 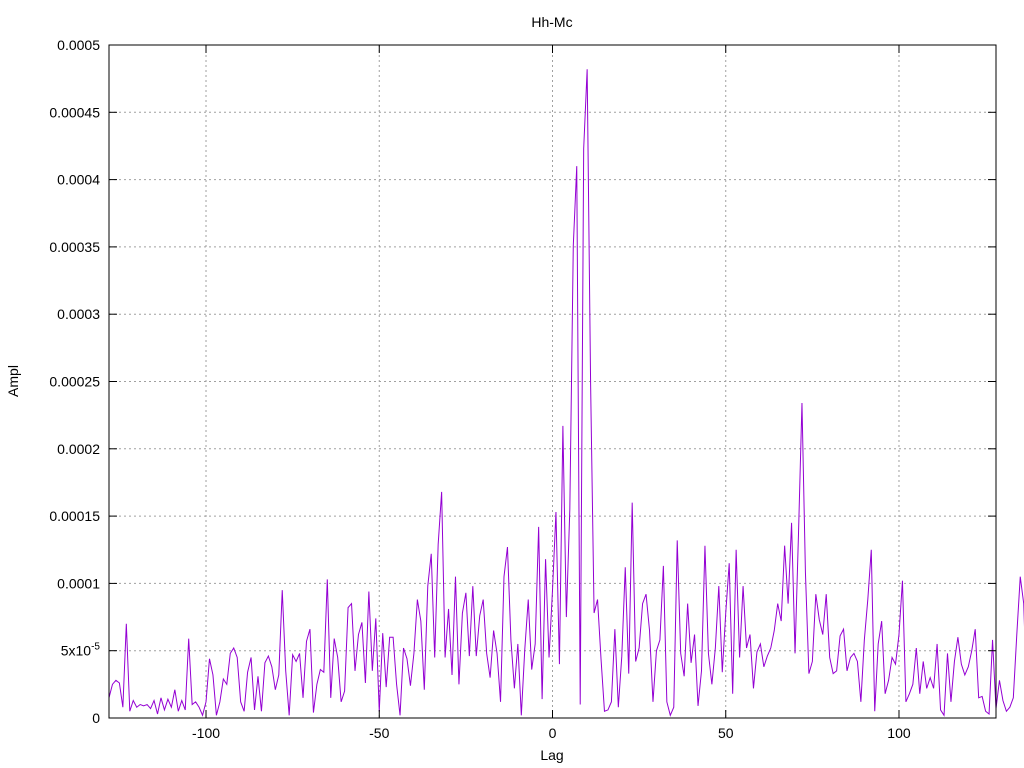 What do you see at coordinates (78, 180) in the screenshot?
I see `y-tick-label: 0.0004` at bounding box center [78, 180].